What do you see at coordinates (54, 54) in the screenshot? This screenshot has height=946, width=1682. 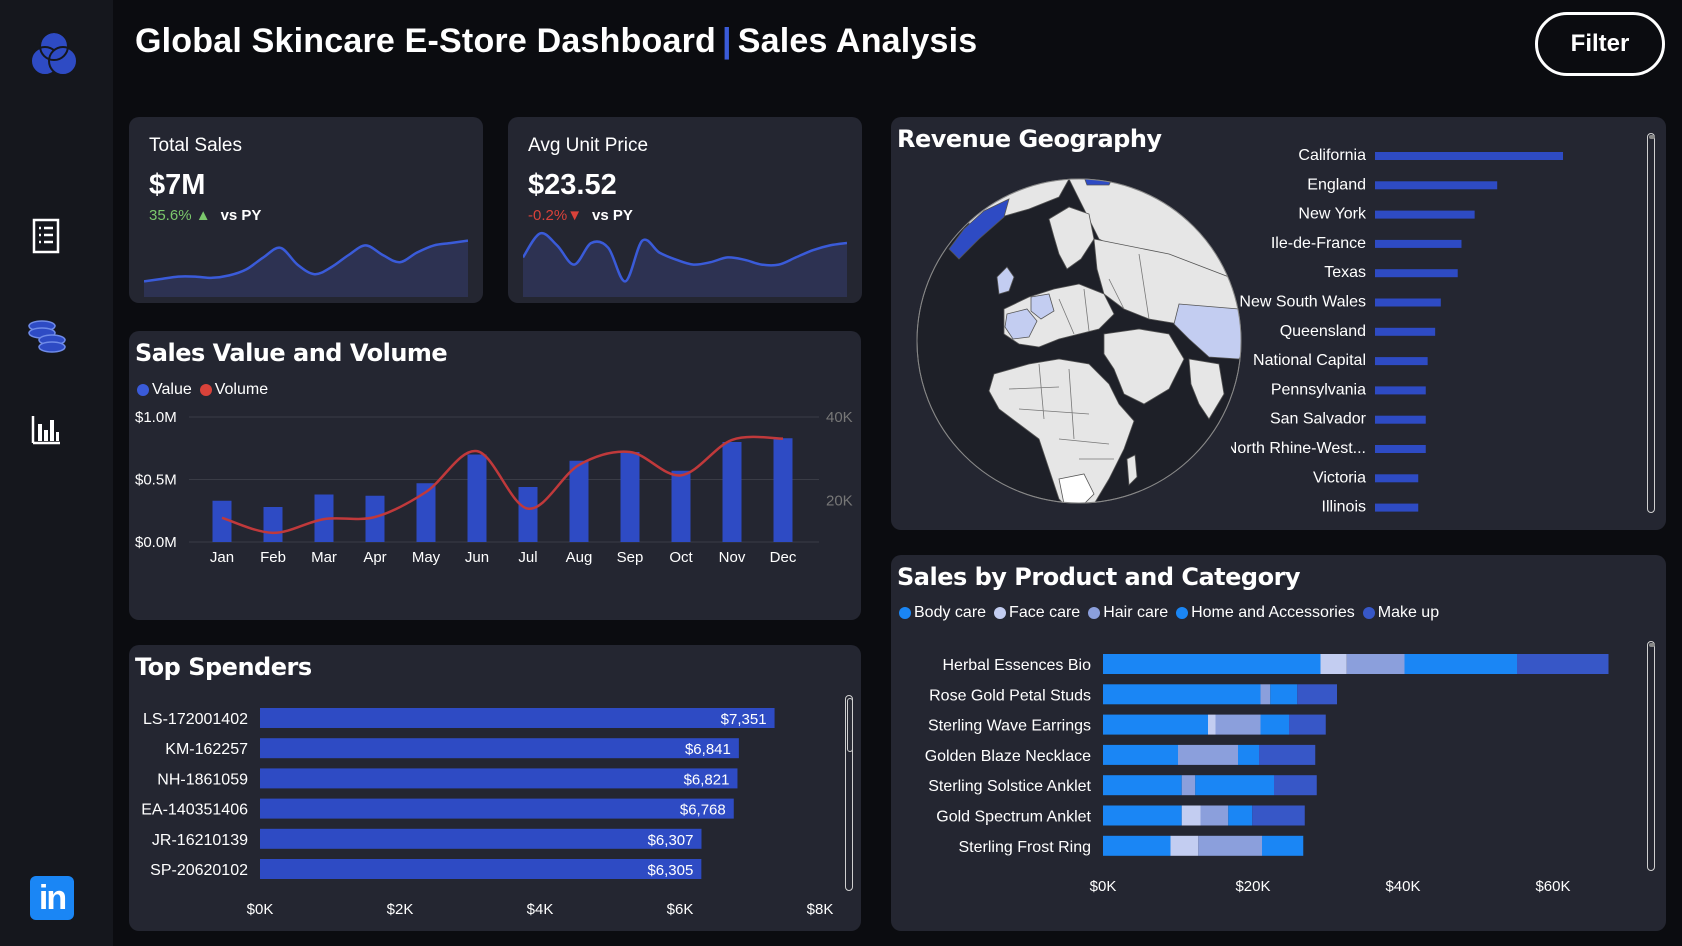 I see `logo-icon` at bounding box center [54, 54].